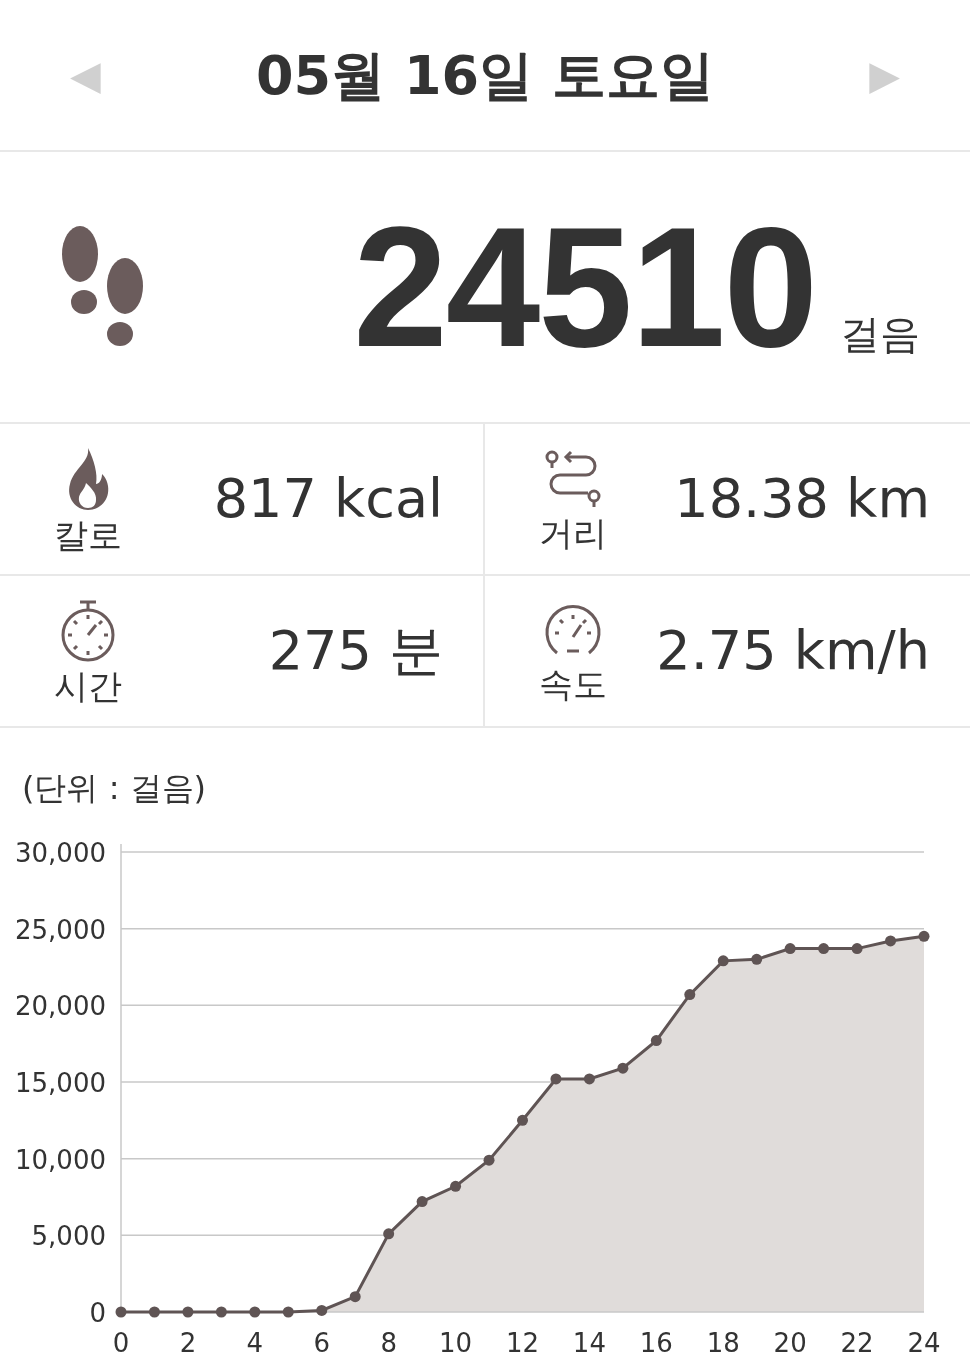 This screenshot has width=970, height=1369. Describe the element at coordinates (485, 75) in the screenshot. I see `date-title: 05월 16일 토요일` at that location.